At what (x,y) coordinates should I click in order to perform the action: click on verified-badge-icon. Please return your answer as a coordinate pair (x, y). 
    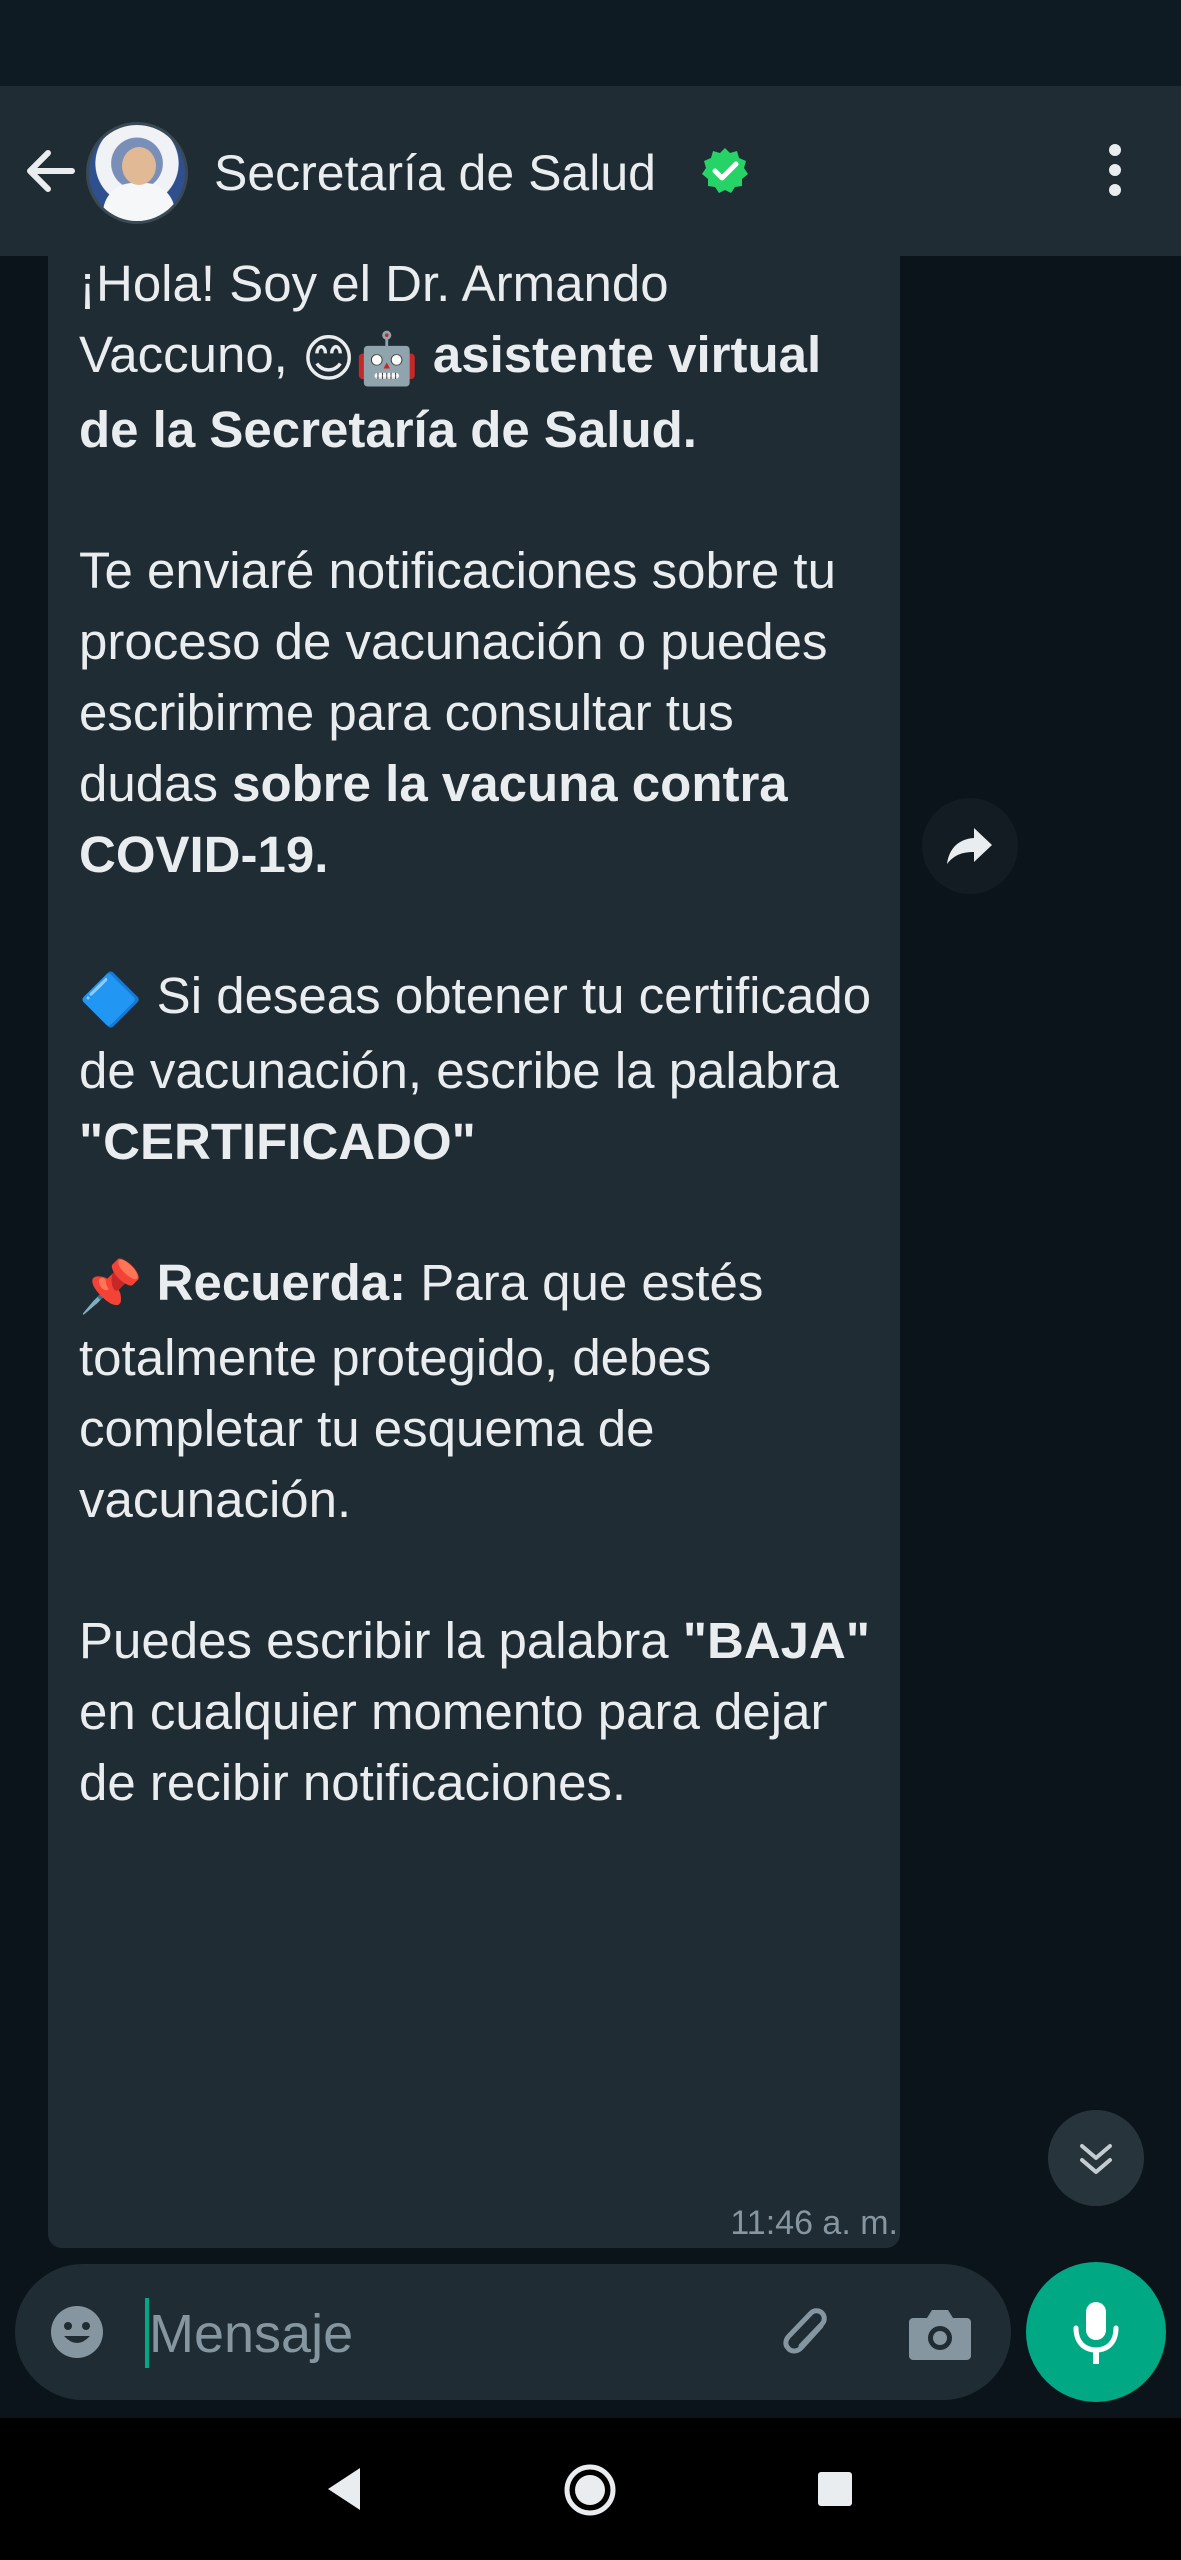
    Looking at the image, I should click on (725, 170).